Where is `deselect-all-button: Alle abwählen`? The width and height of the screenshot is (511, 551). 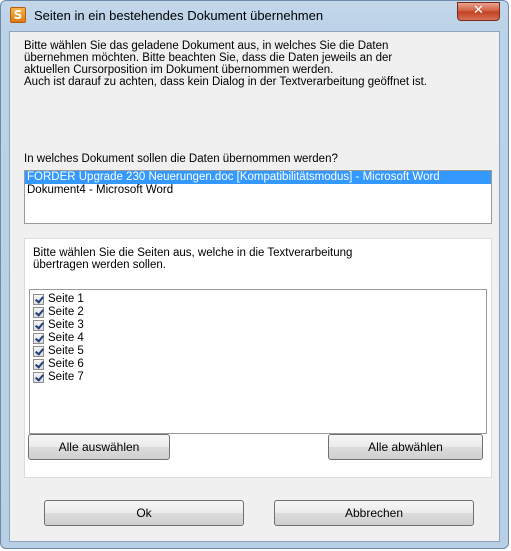
deselect-all-button: Alle abwählen is located at coordinates (405, 447).